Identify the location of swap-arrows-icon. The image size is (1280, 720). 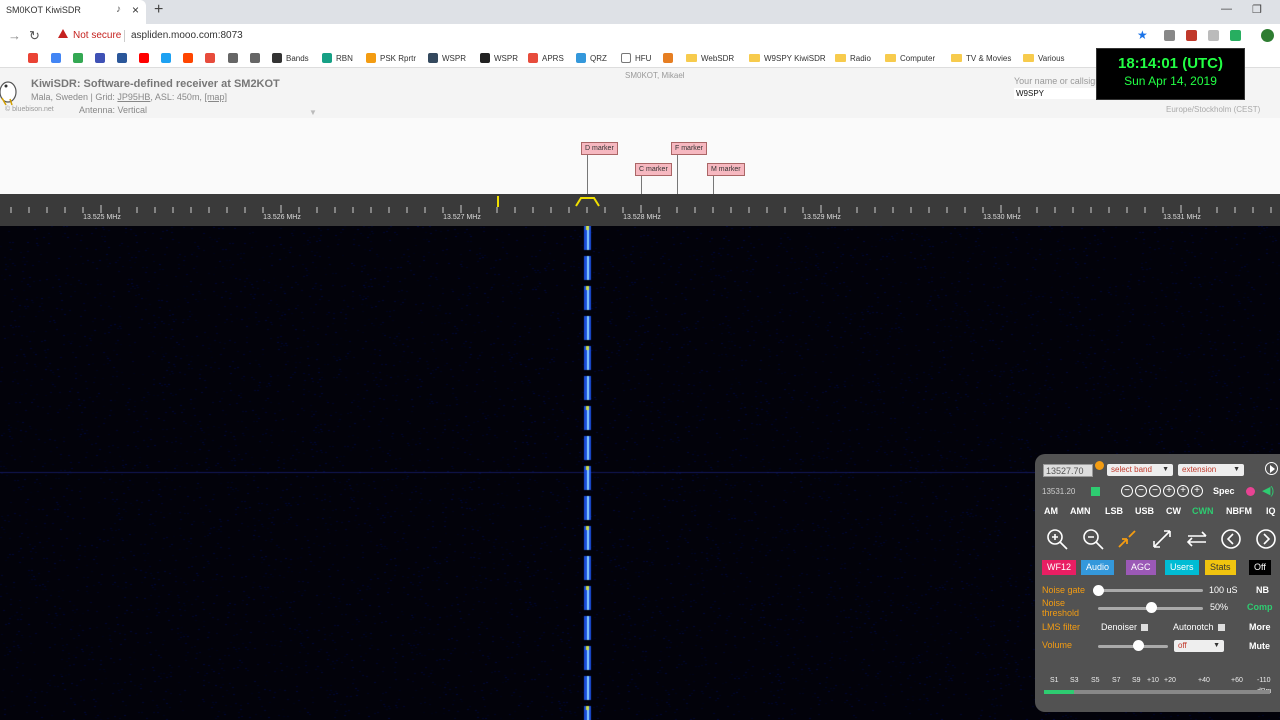
(1197, 539).